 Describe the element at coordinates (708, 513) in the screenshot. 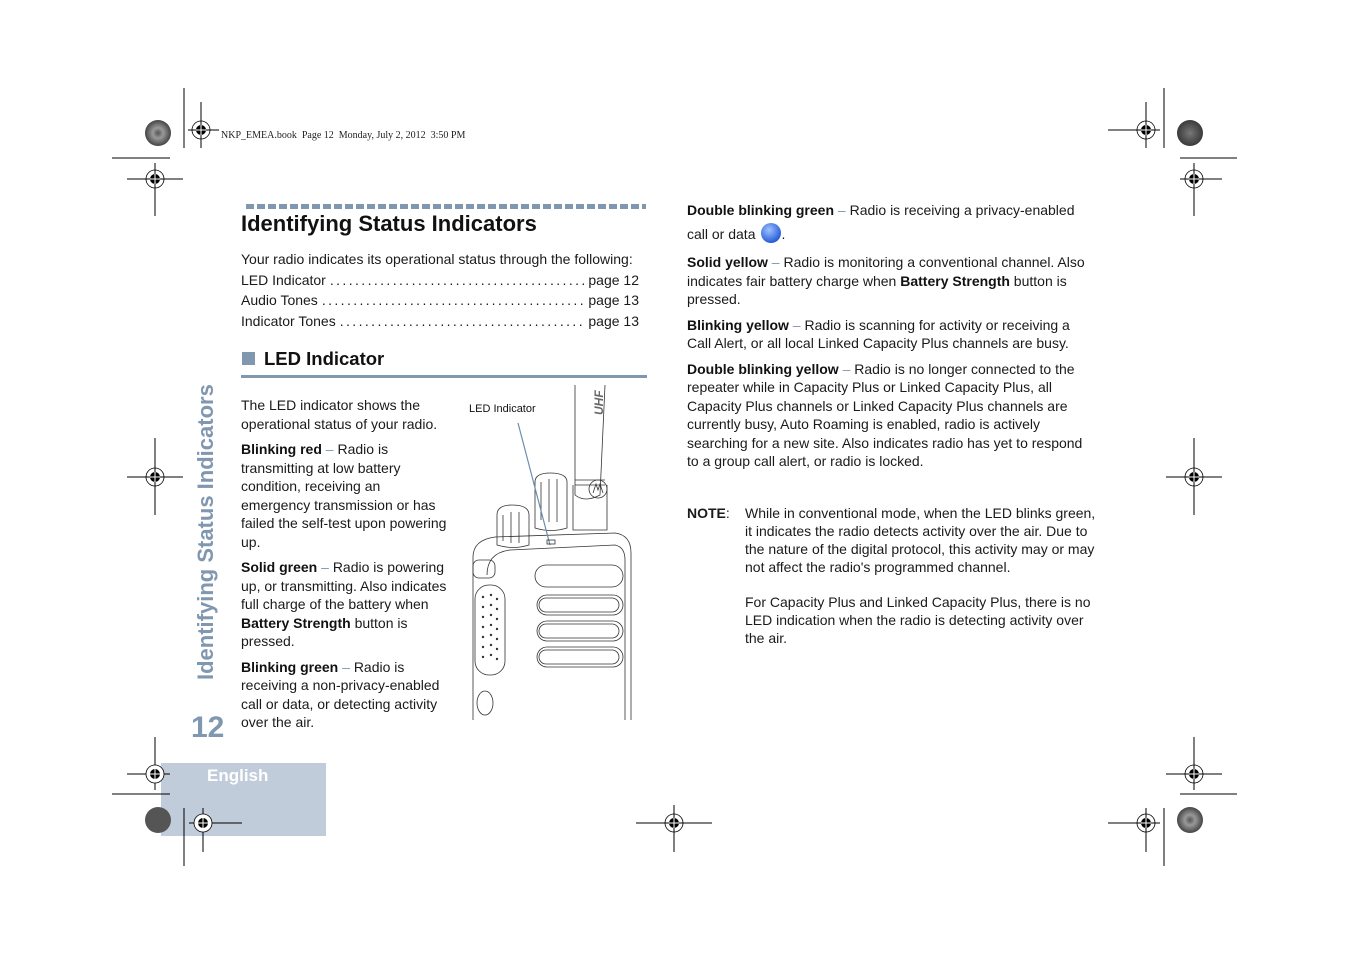

I see `note-label: NOTE:` at that location.